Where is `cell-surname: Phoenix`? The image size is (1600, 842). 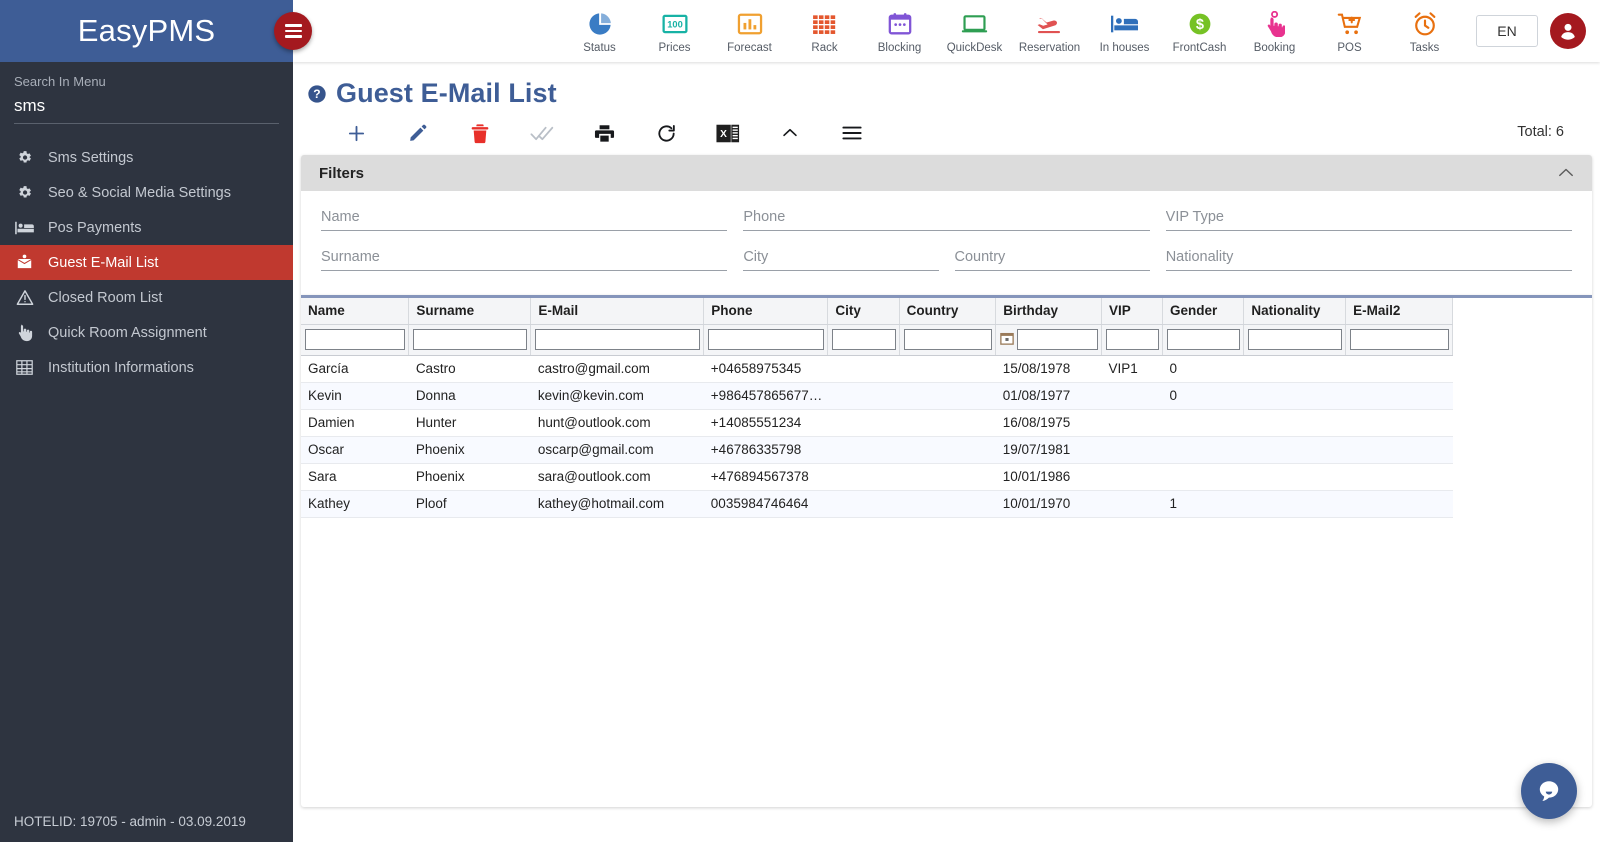 cell-surname: Phoenix is located at coordinates (469, 450).